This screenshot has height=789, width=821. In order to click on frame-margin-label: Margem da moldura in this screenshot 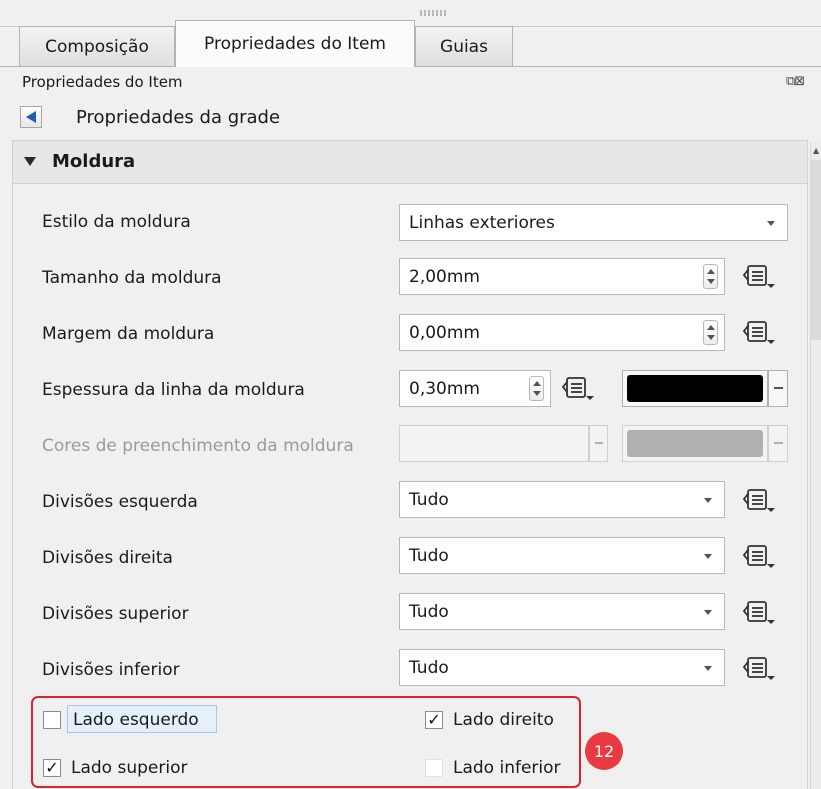, I will do `click(128, 334)`.